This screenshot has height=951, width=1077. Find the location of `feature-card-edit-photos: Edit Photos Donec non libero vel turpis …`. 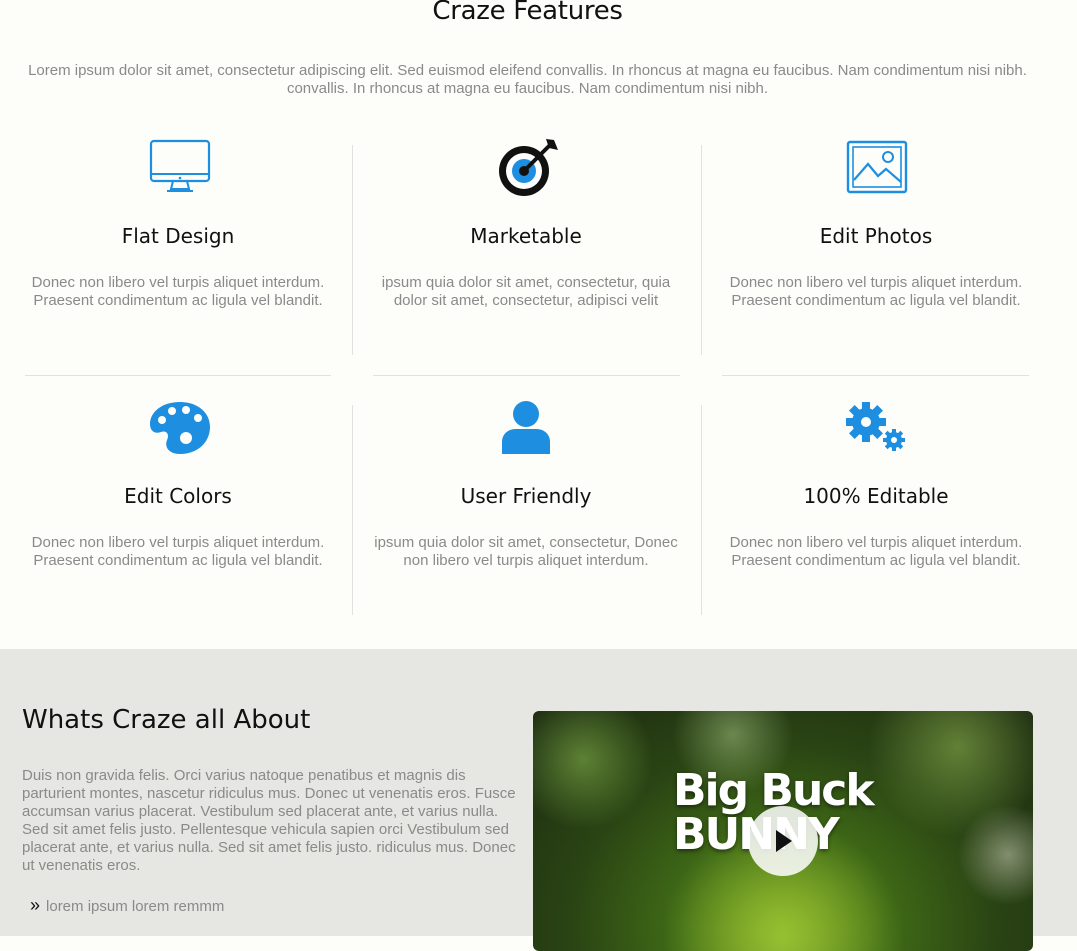

feature-card-edit-photos: Edit Photos Donec non libero vel turpis … is located at coordinates (876, 251).